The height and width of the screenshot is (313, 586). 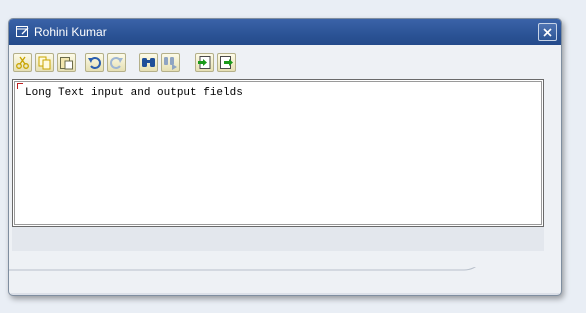 I want to click on copy-button, so click(x=44, y=62).